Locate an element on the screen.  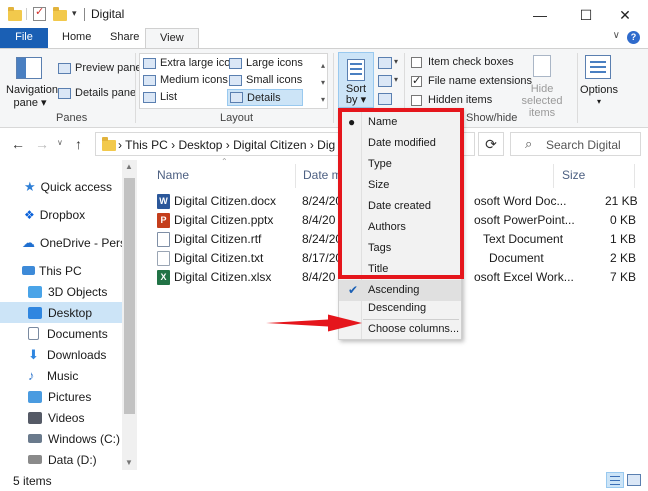
hidden-items-toggle: Hidden items is located at coordinates (451, 100).